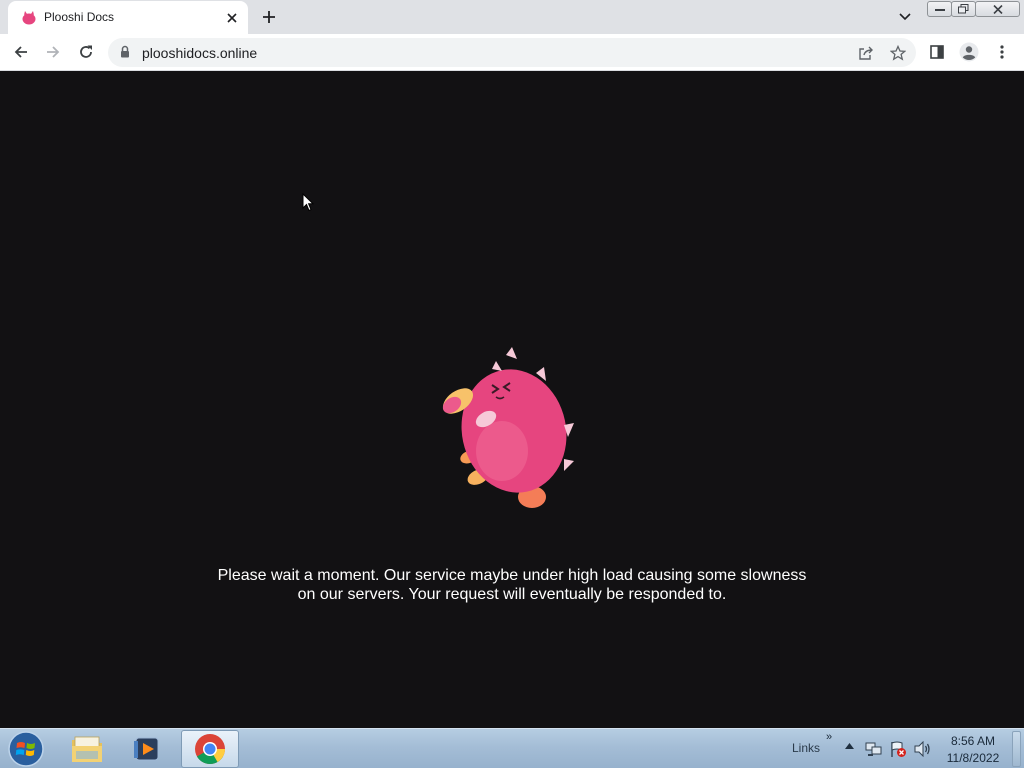 The image size is (1024, 768). I want to click on folder-icon, so click(87, 749).